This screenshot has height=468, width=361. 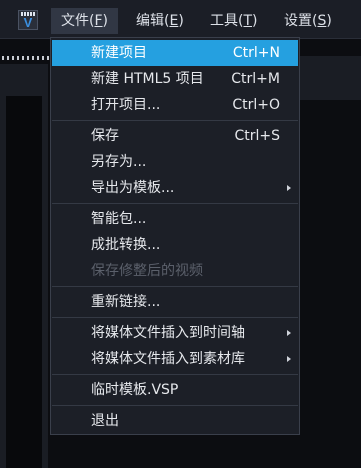 I want to click on menu-item-open-project: 打开项目... Ctrl+O, so click(x=175, y=105).